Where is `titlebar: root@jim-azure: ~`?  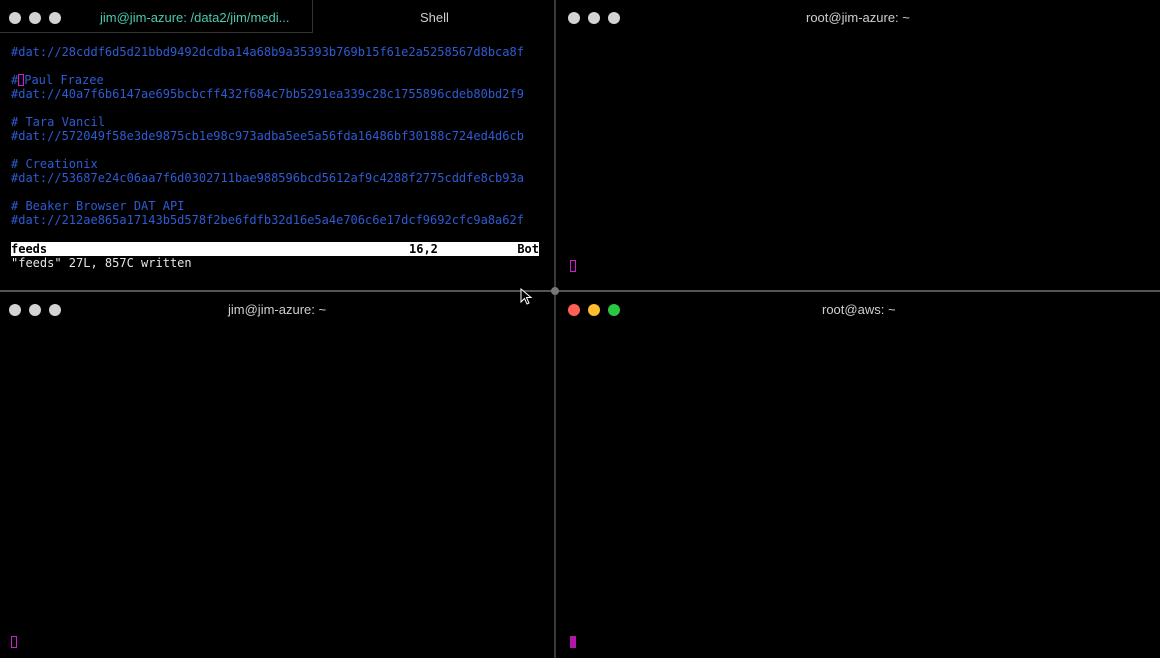
titlebar: root@jim-azure: ~ is located at coordinates (858, 17).